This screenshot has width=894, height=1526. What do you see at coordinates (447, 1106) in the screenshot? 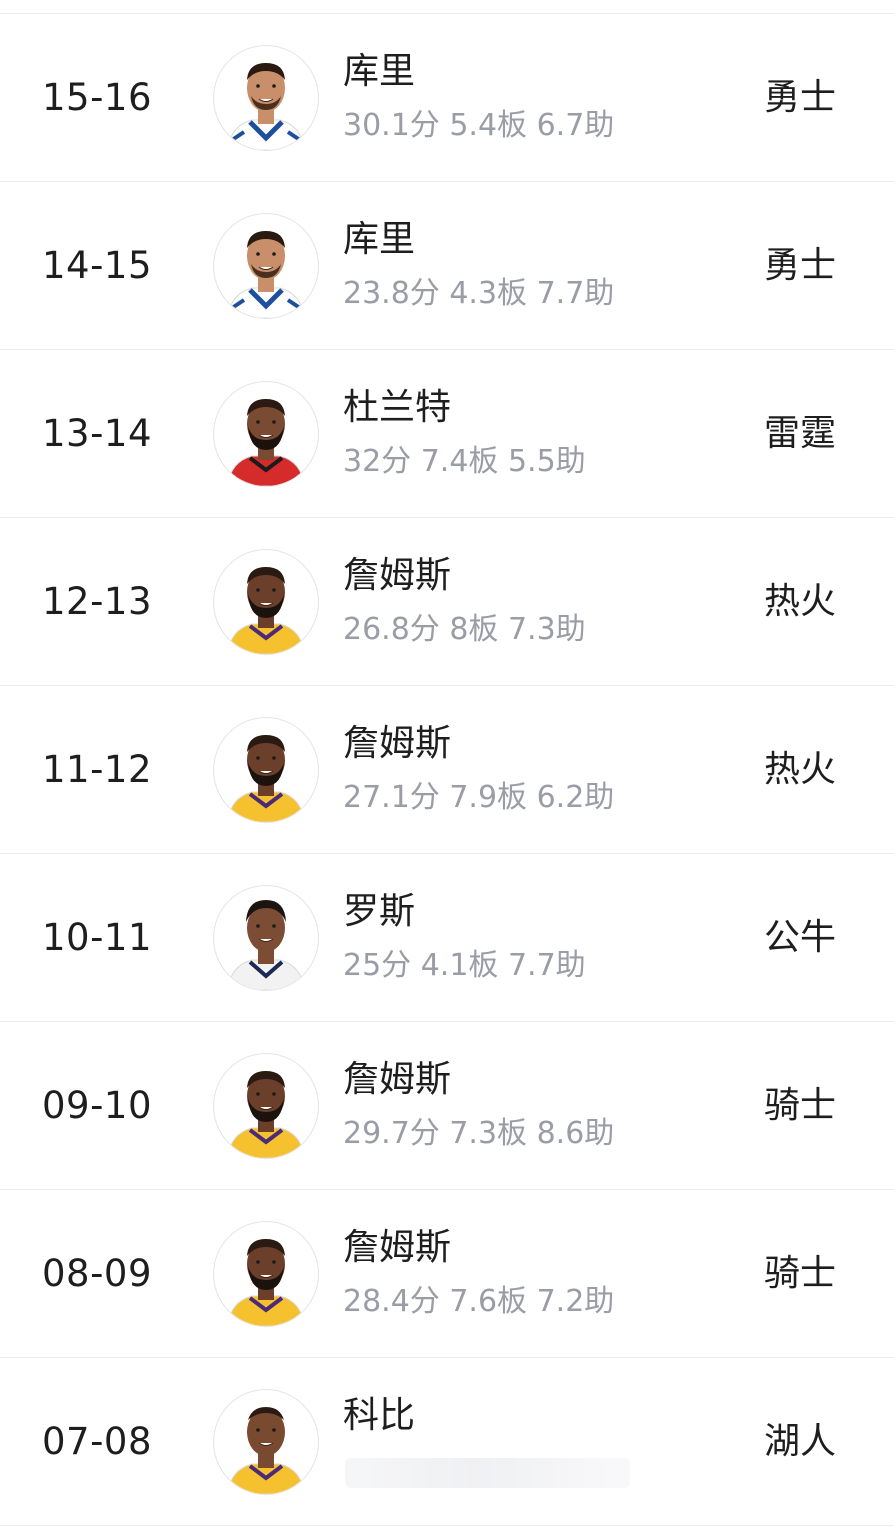
I see `list-item: 09-10 詹姆斯 29.7分 7.3板 8.6助 骑士` at bounding box center [447, 1106].